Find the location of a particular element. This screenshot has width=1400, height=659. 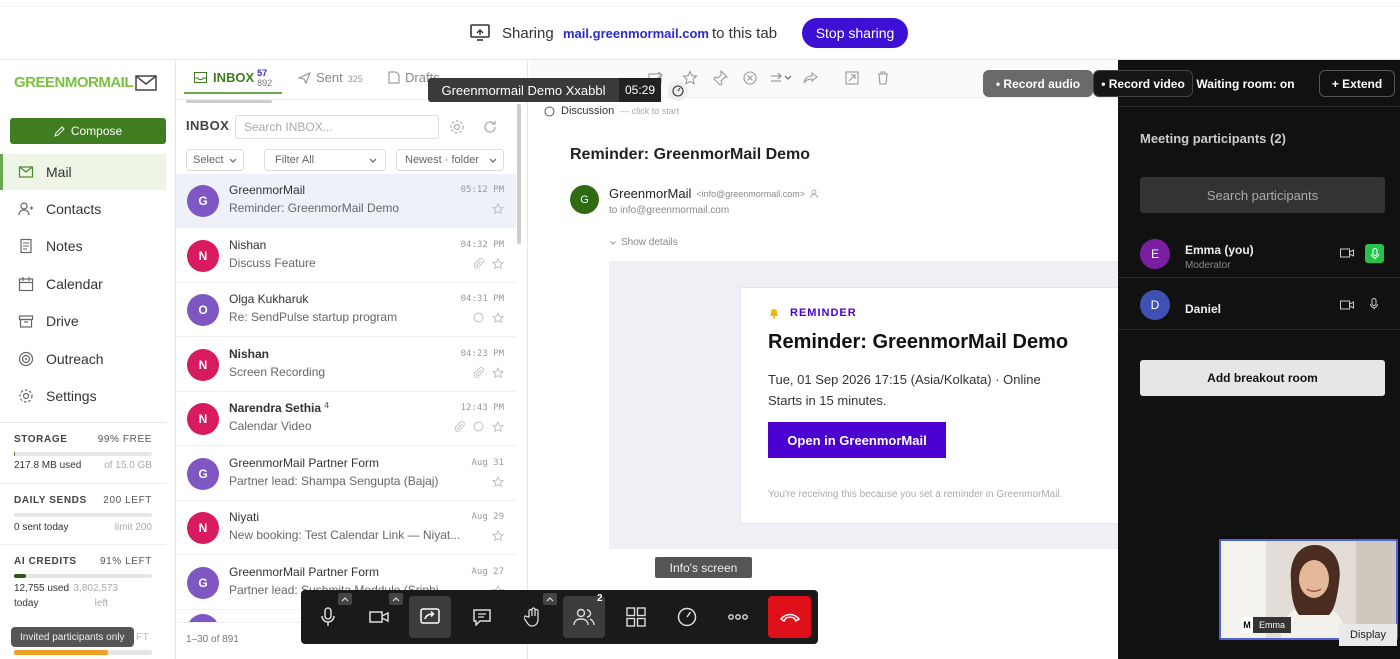

list-scrollbar is located at coordinates (519, 174).